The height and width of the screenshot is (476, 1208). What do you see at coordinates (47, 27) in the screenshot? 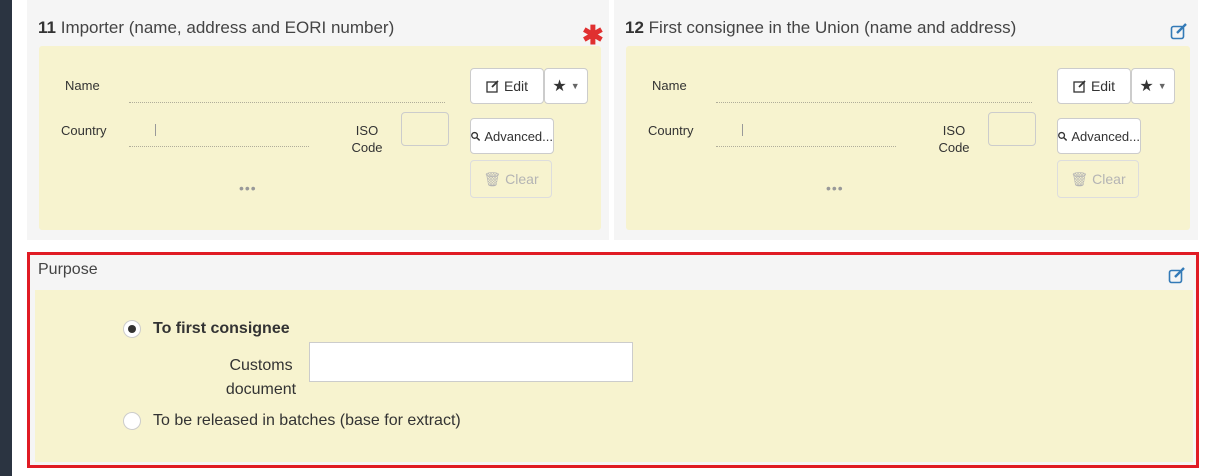
I see `importer-number: 11` at bounding box center [47, 27].